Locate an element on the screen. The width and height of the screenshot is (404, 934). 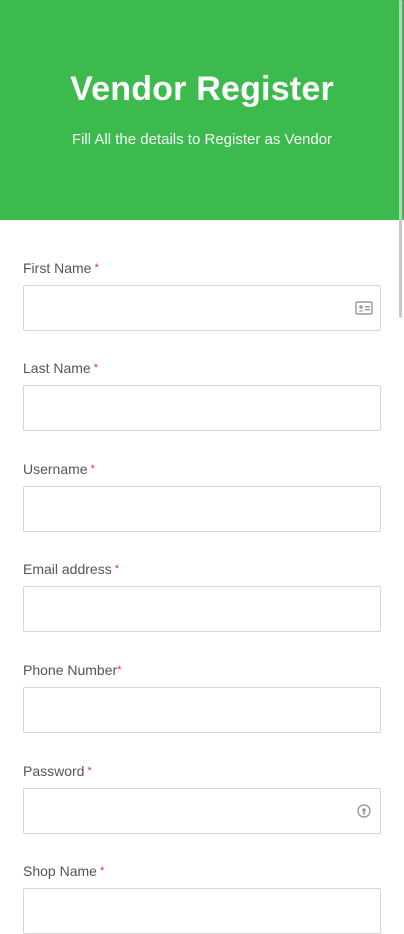
last-name-label: Last Name is located at coordinates (57, 368).